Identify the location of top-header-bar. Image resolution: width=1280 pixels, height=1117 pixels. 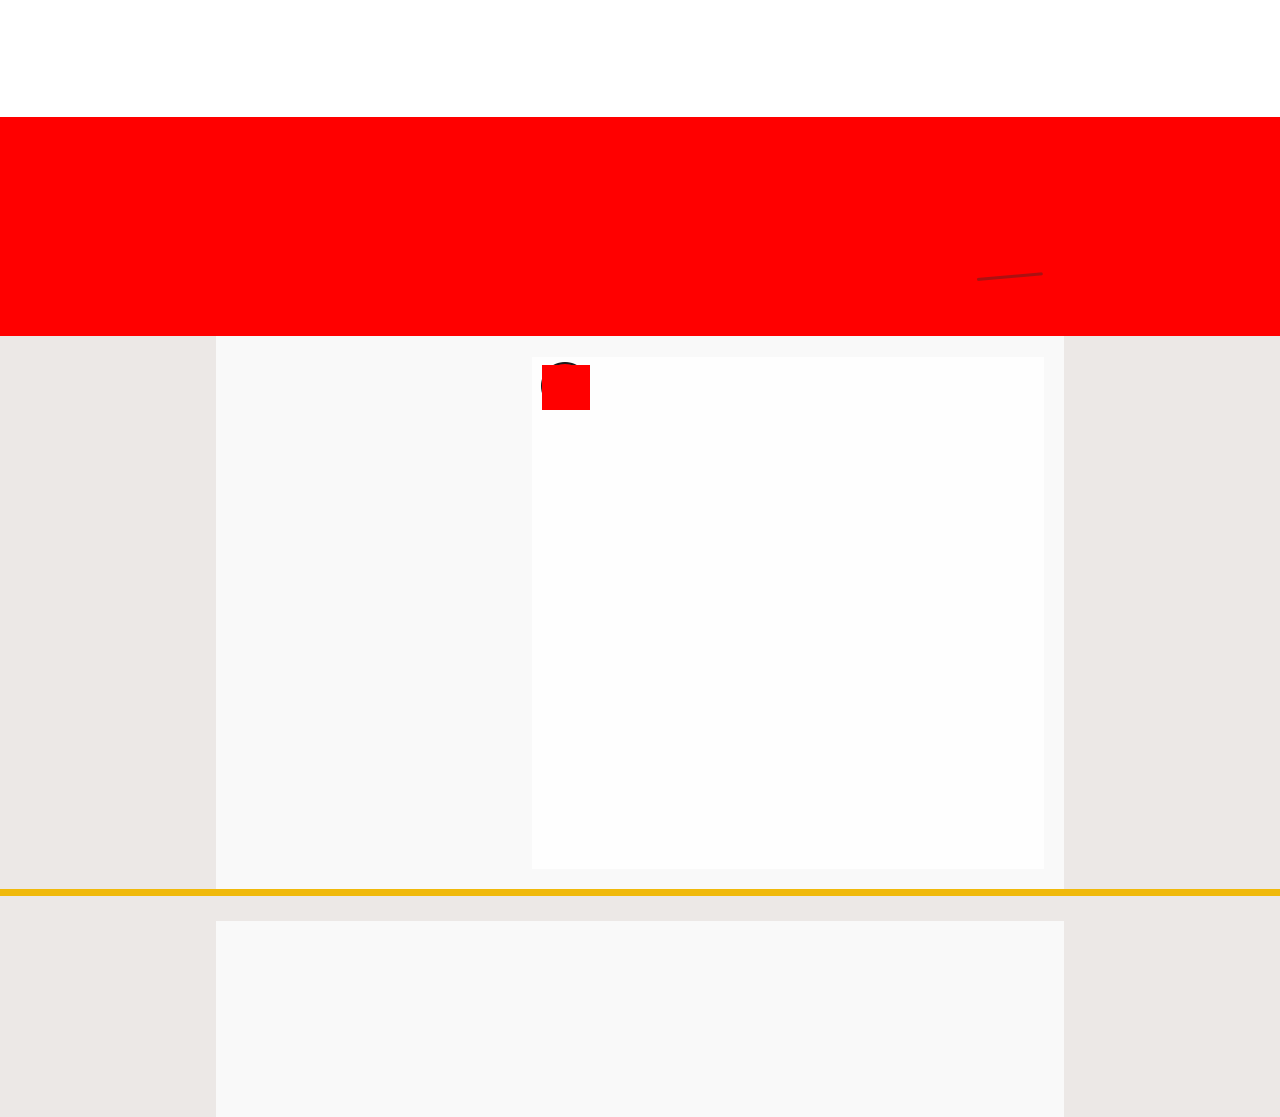
(640, 58).